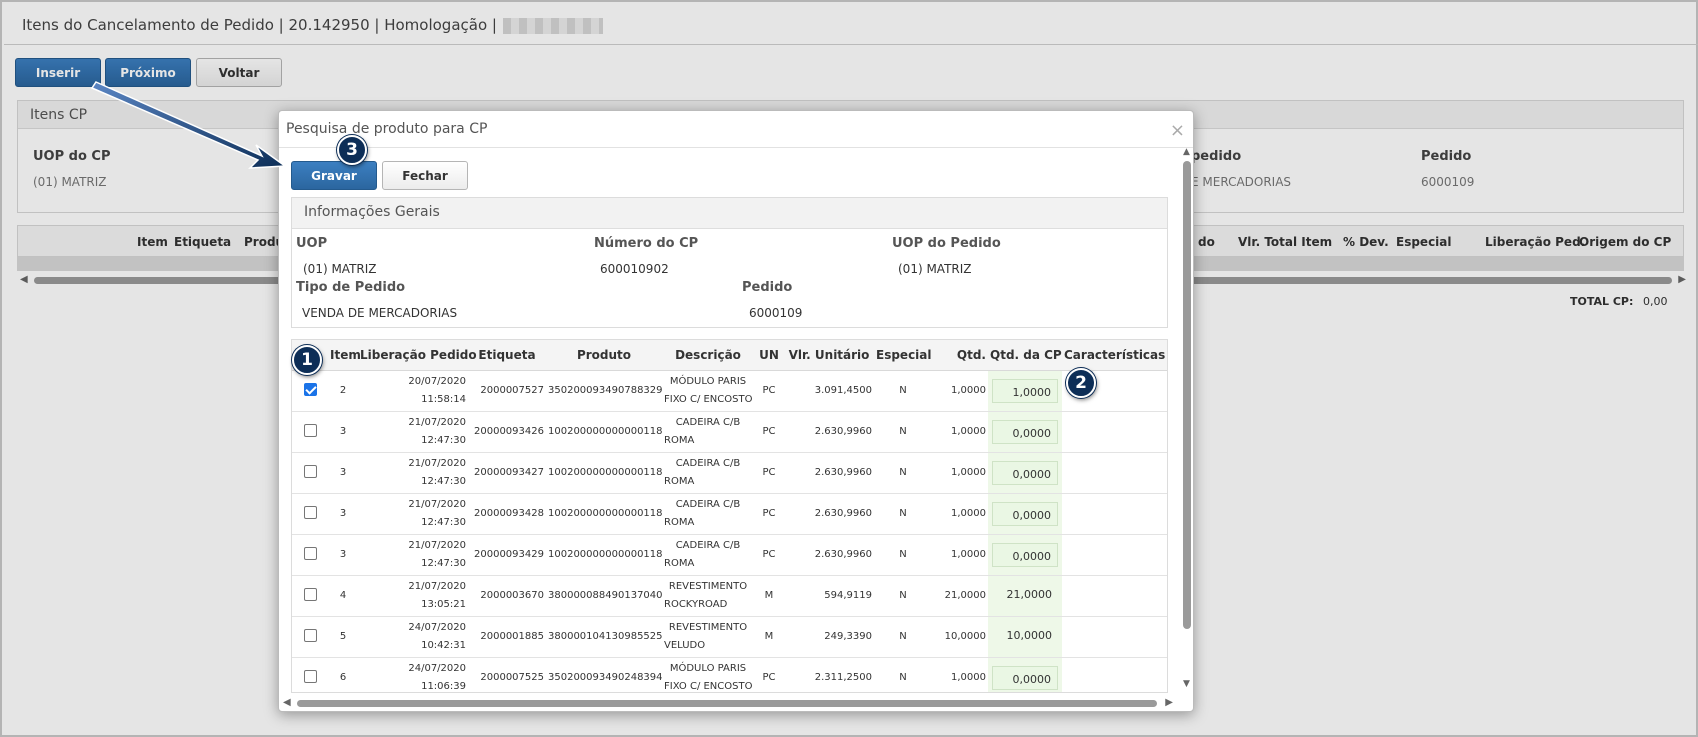  Describe the element at coordinates (189, 125) in the screenshot. I see `annotation-arrow-icon` at that location.